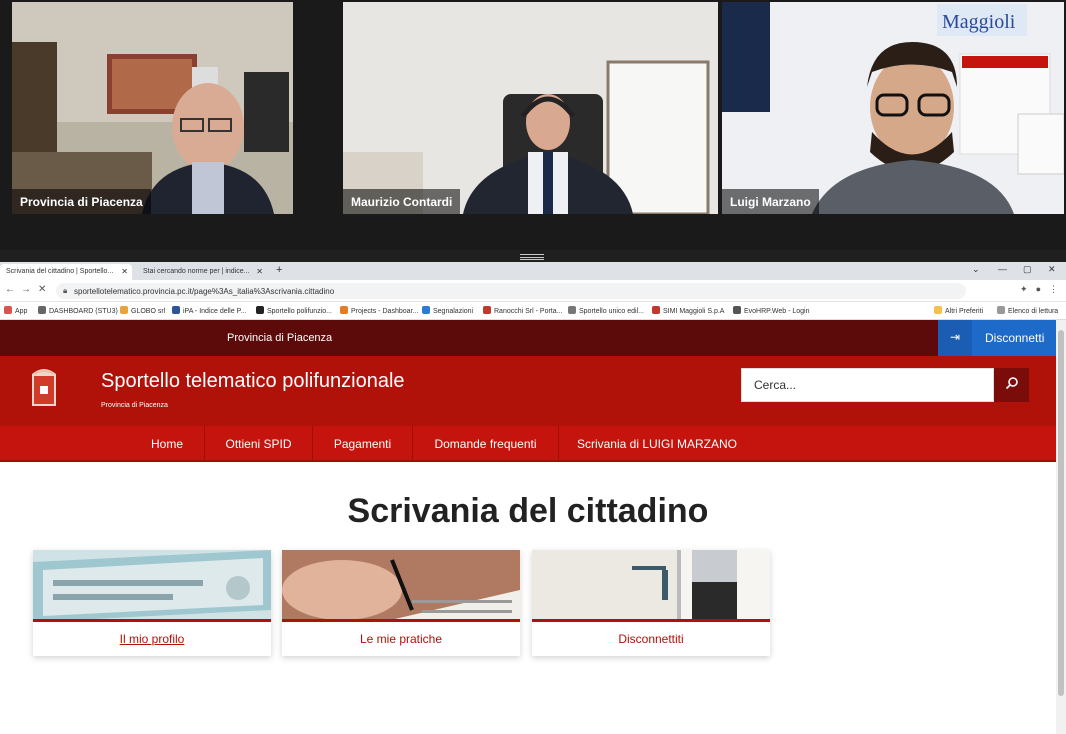 The image size is (1066, 734). Describe the element at coordinates (142, 310) in the screenshot. I see `bookmark-item: GLOBO srl` at that location.